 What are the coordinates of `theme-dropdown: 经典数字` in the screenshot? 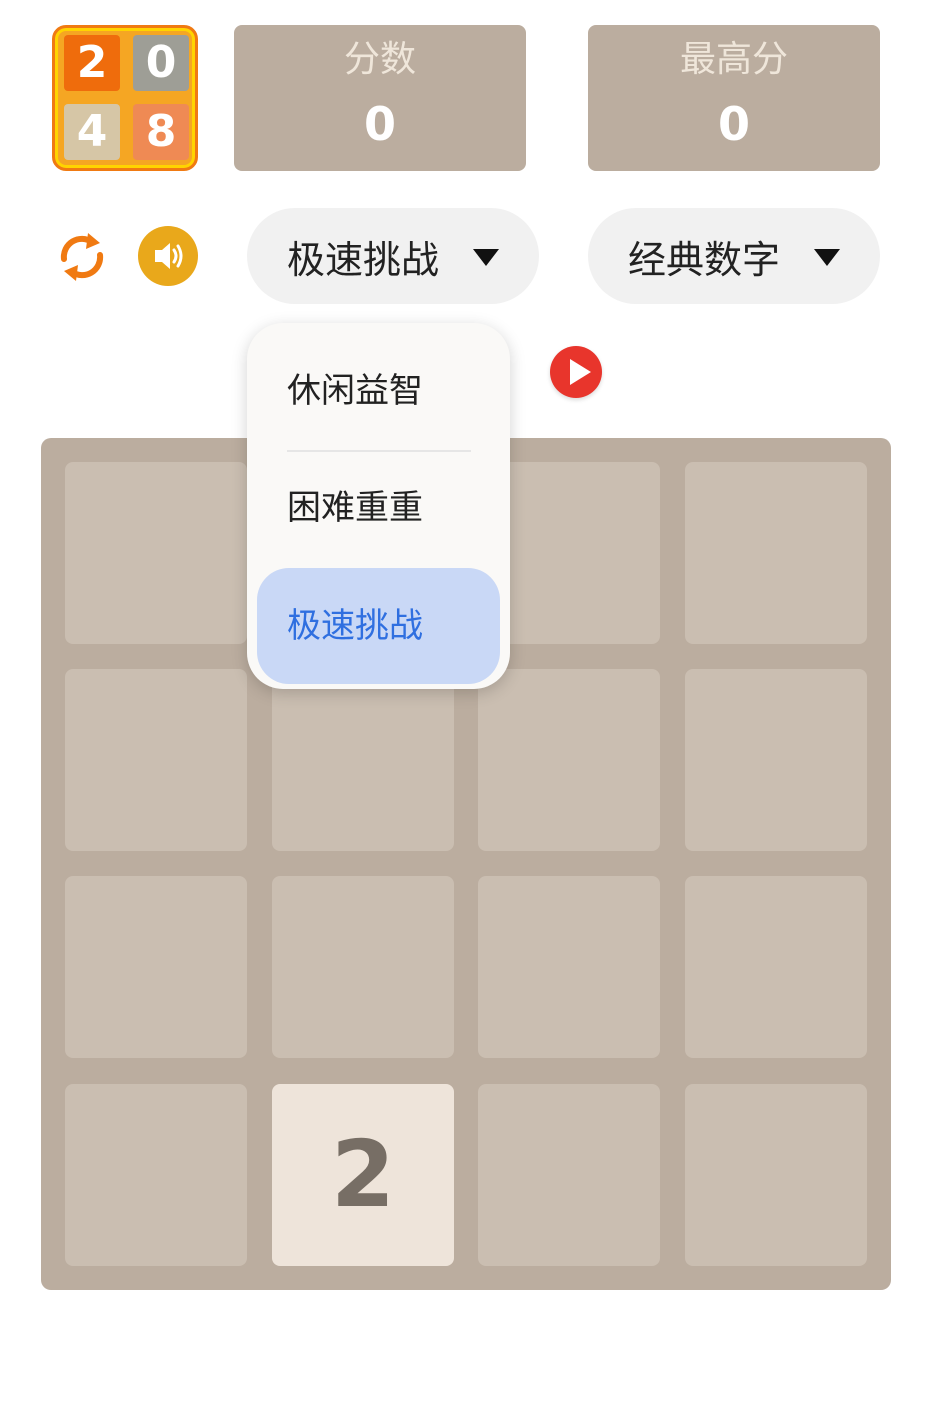 It's located at (734, 256).